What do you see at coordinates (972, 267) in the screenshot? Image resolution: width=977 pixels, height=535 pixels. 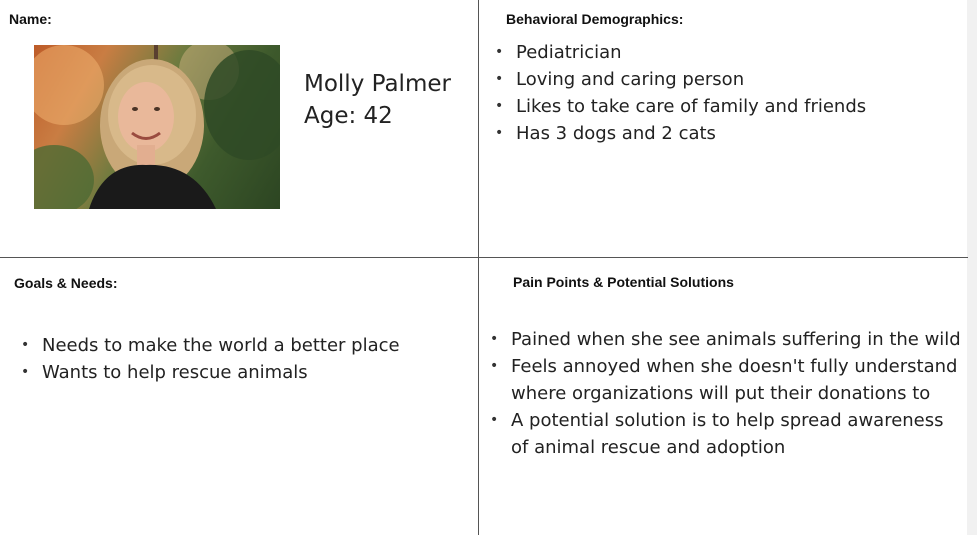 I see `page-edge` at bounding box center [972, 267].